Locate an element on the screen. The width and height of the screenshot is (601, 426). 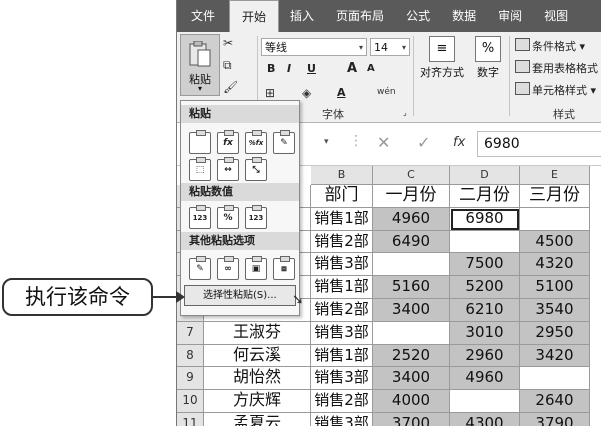
cell-d: 6210 is located at coordinates (485, 310).